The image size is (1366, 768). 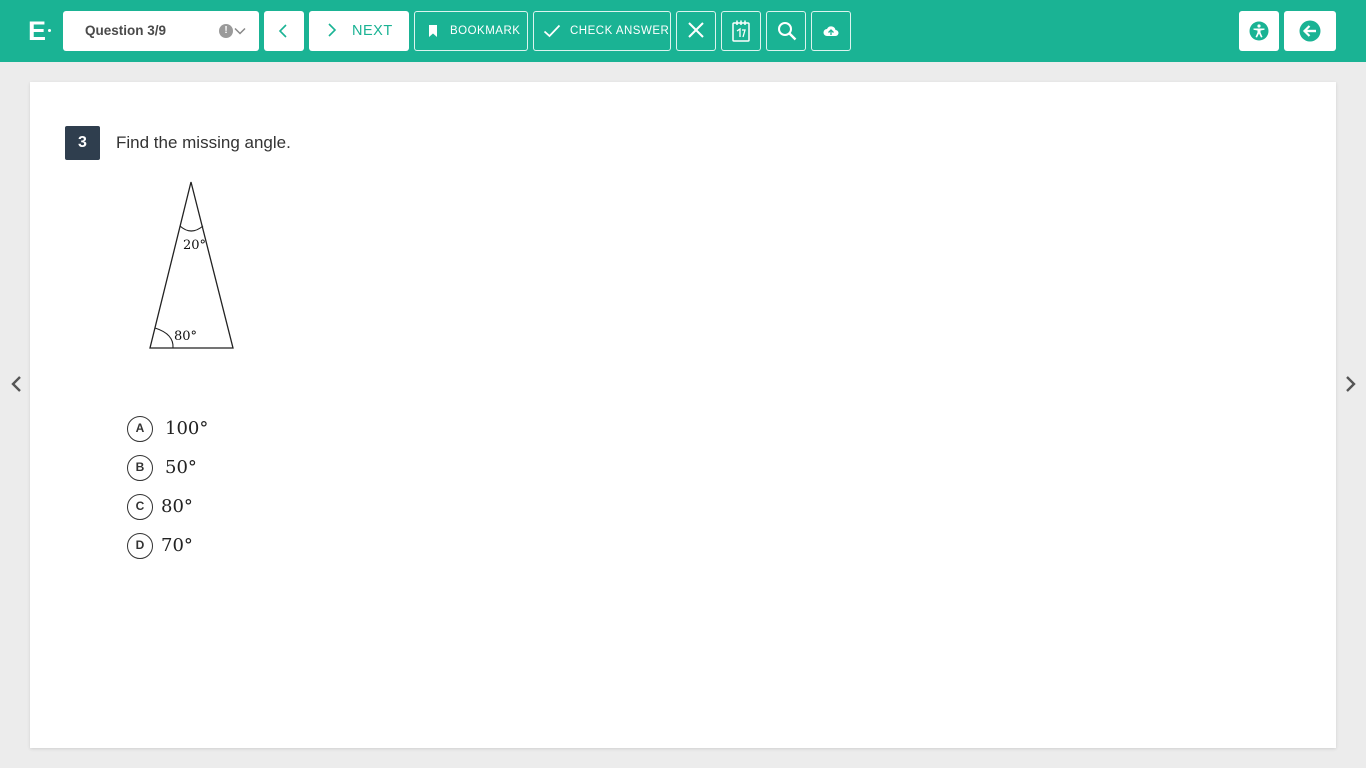 I want to click on choice-letter: D, so click(x=140, y=546).